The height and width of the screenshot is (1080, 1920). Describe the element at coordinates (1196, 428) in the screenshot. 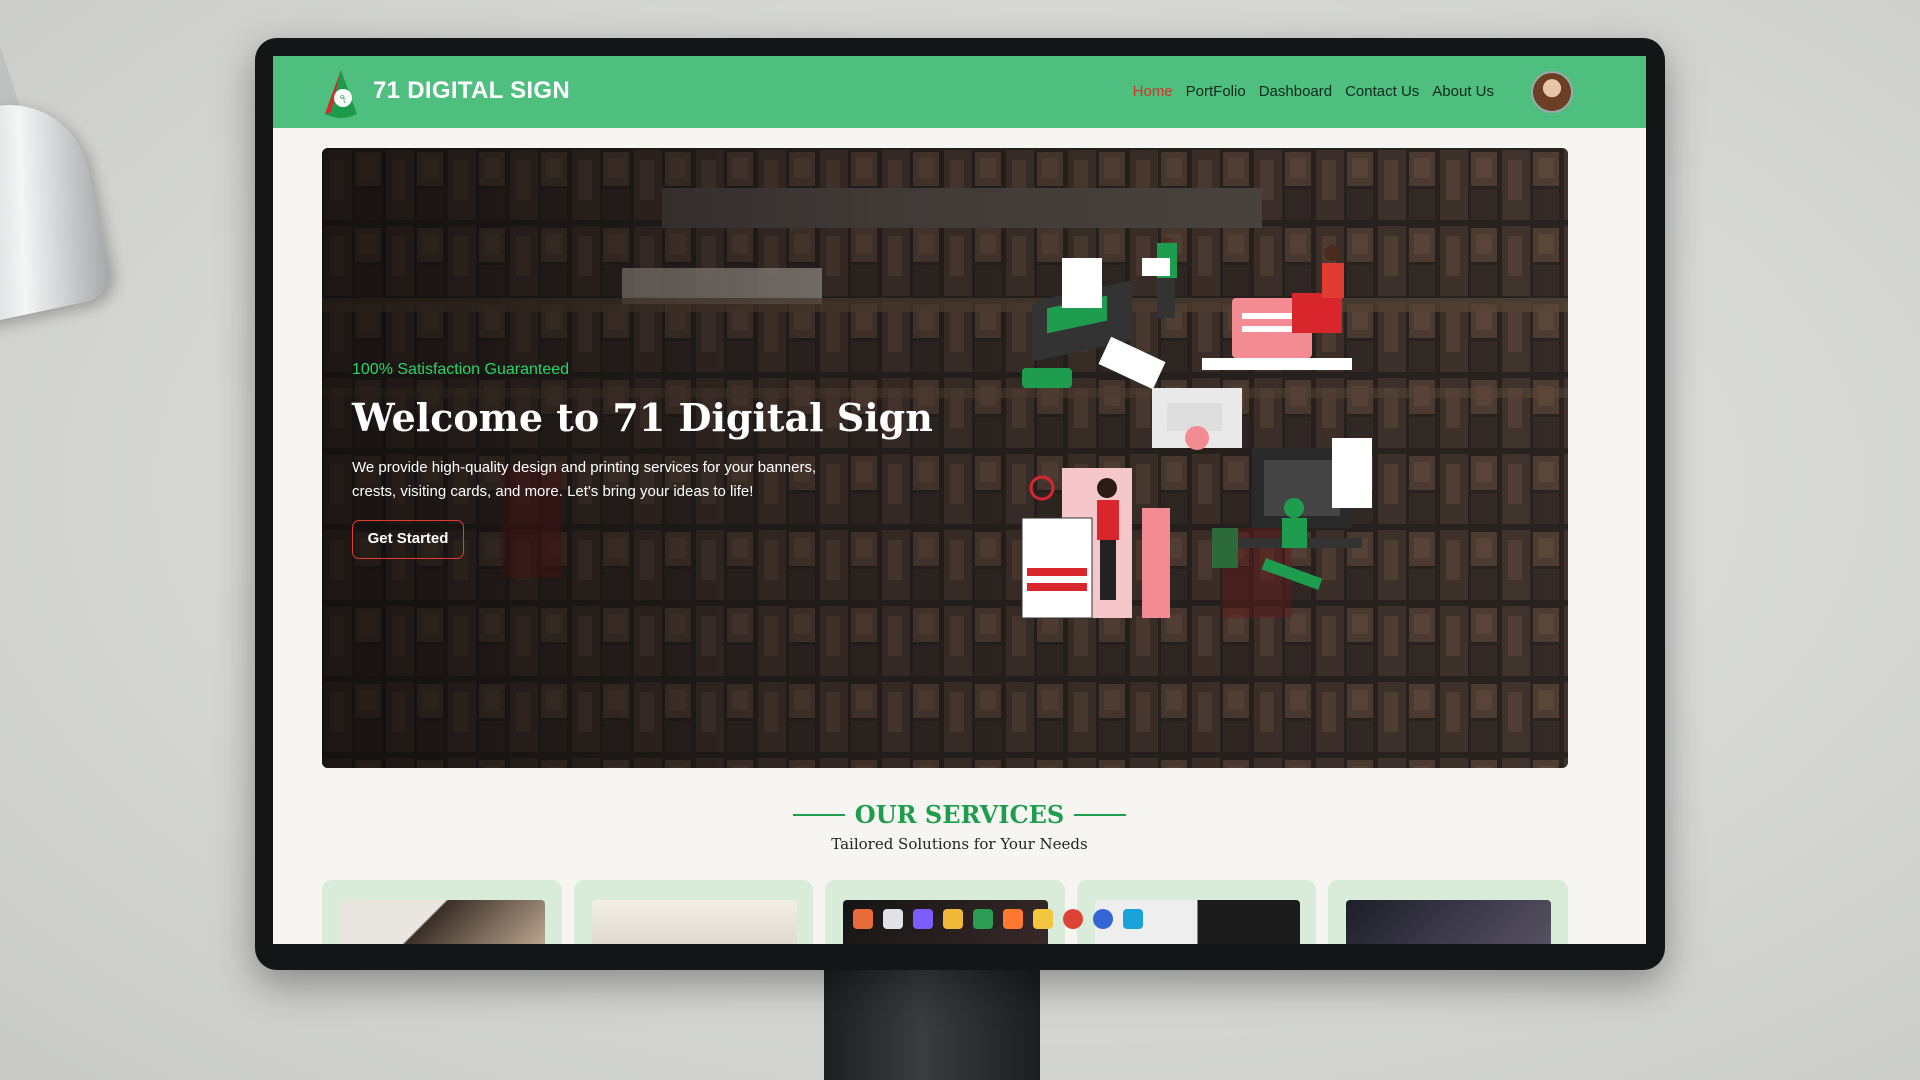

I see `printing-illustration` at that location.